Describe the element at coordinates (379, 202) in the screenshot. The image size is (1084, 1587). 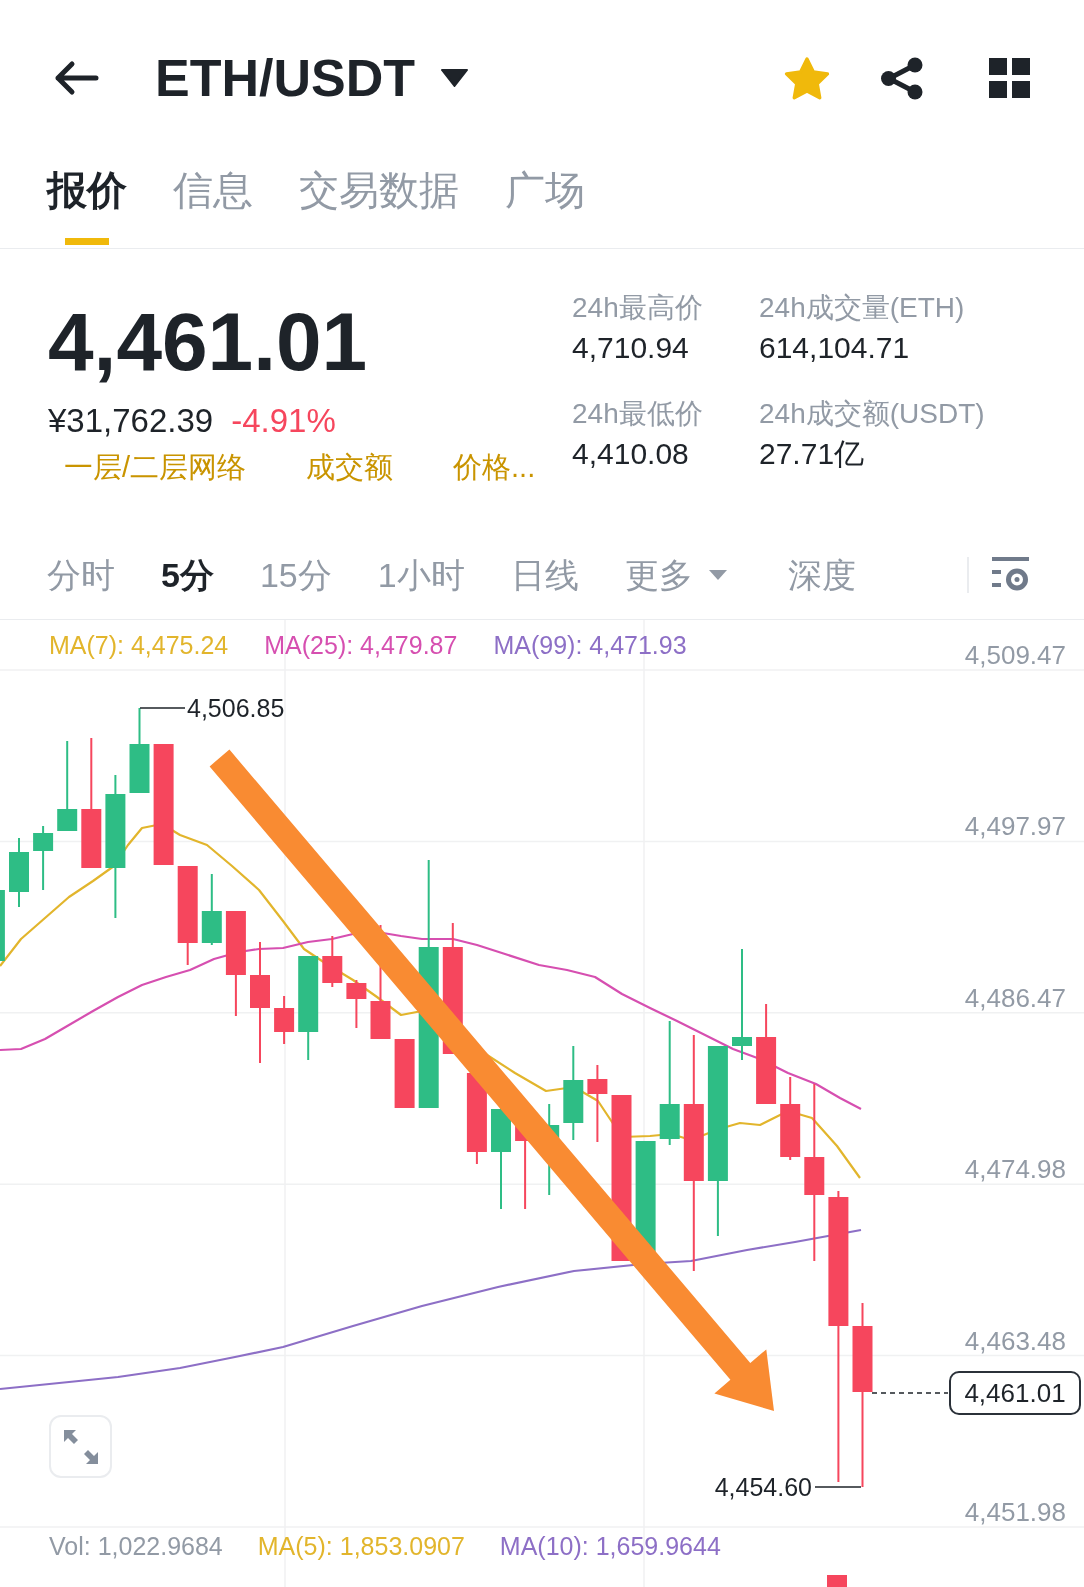
I see `tab: 交易数据` at that location.